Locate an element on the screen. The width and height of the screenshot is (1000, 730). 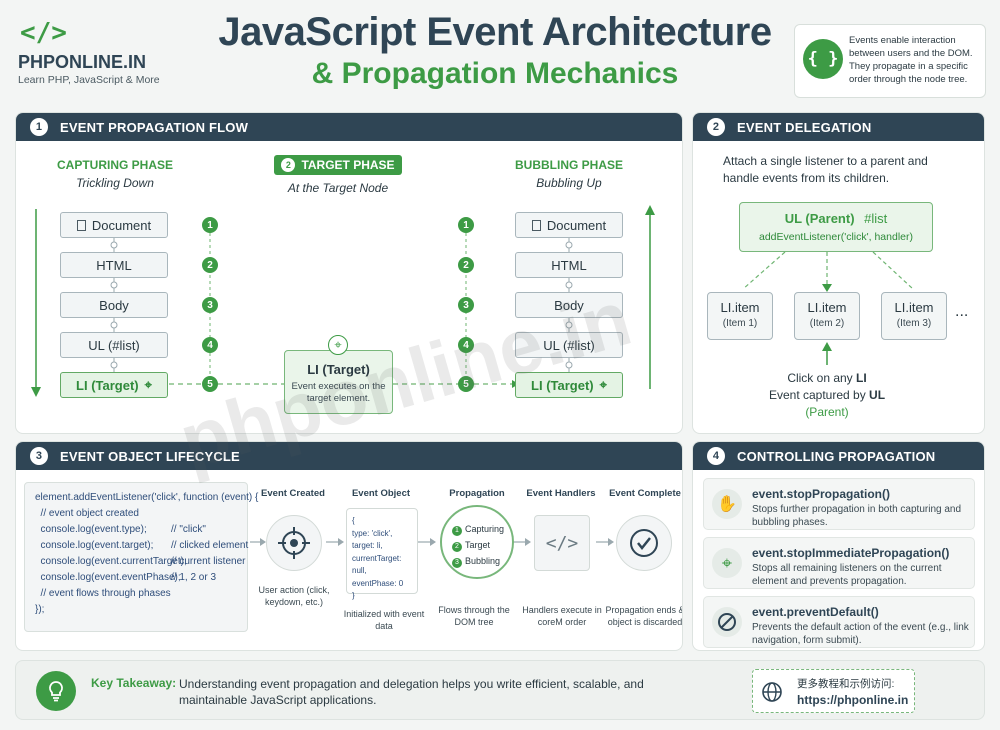
prohibited-icon is located at coordinates (727, 622).